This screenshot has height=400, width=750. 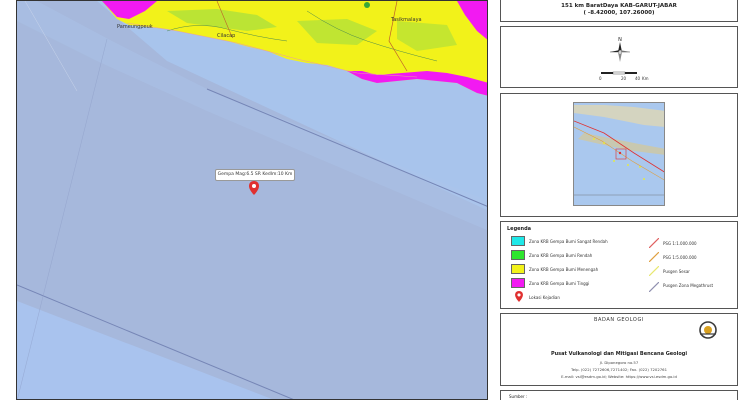 What do you see at coordinates (518, 396) in the screenshot?
I see `source-title: Sumber :` at bounding box center [518, 396].